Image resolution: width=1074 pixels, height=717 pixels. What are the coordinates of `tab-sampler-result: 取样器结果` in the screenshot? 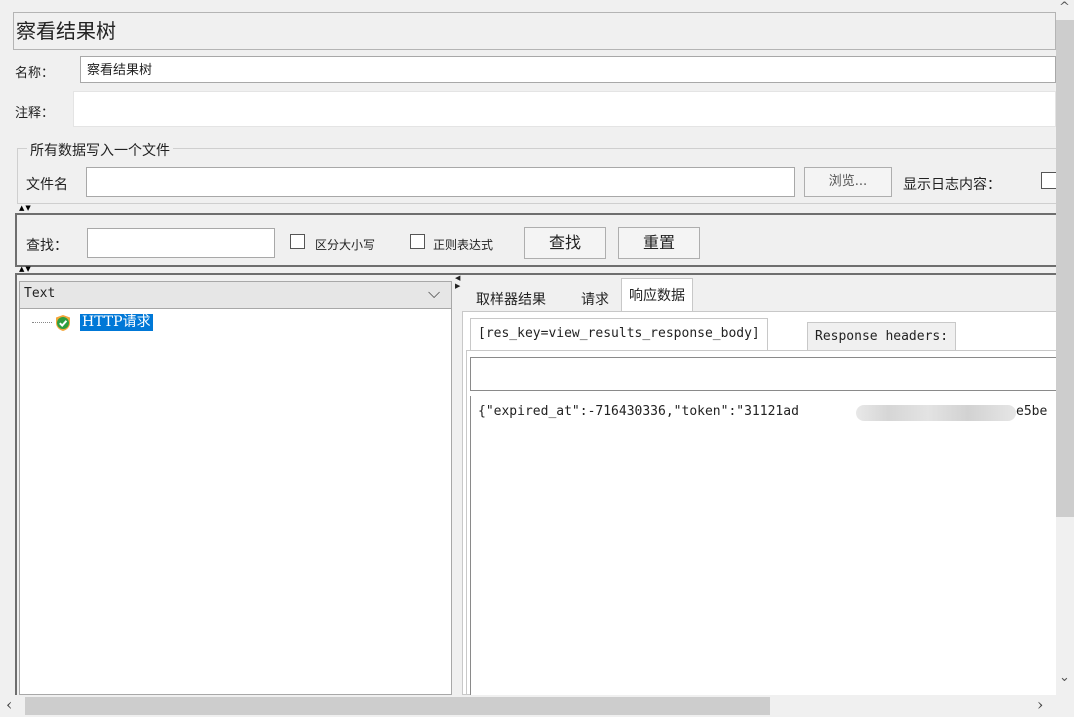 It's located at (511, 297).